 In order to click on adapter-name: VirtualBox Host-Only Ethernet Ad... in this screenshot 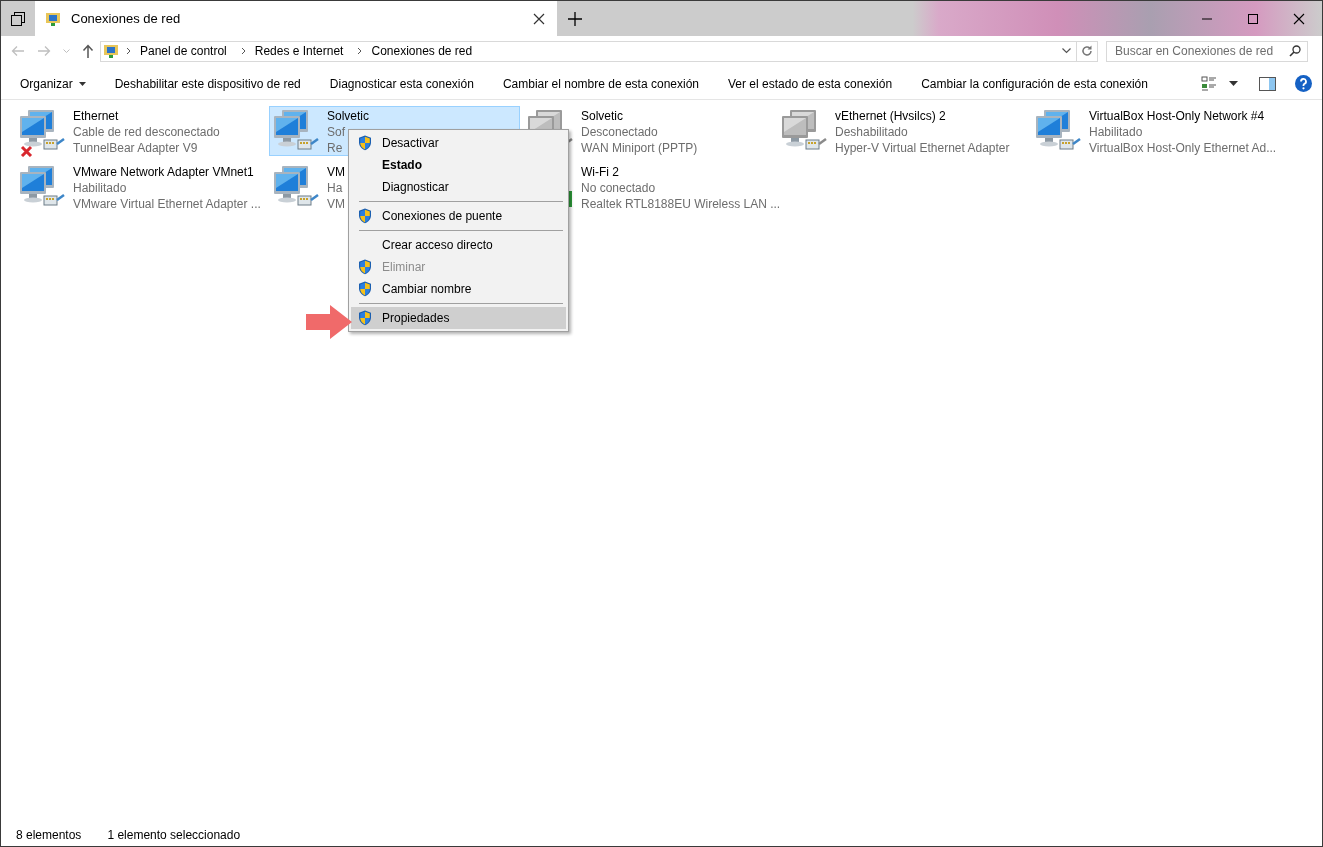, I will do `click(1183, 148)`.